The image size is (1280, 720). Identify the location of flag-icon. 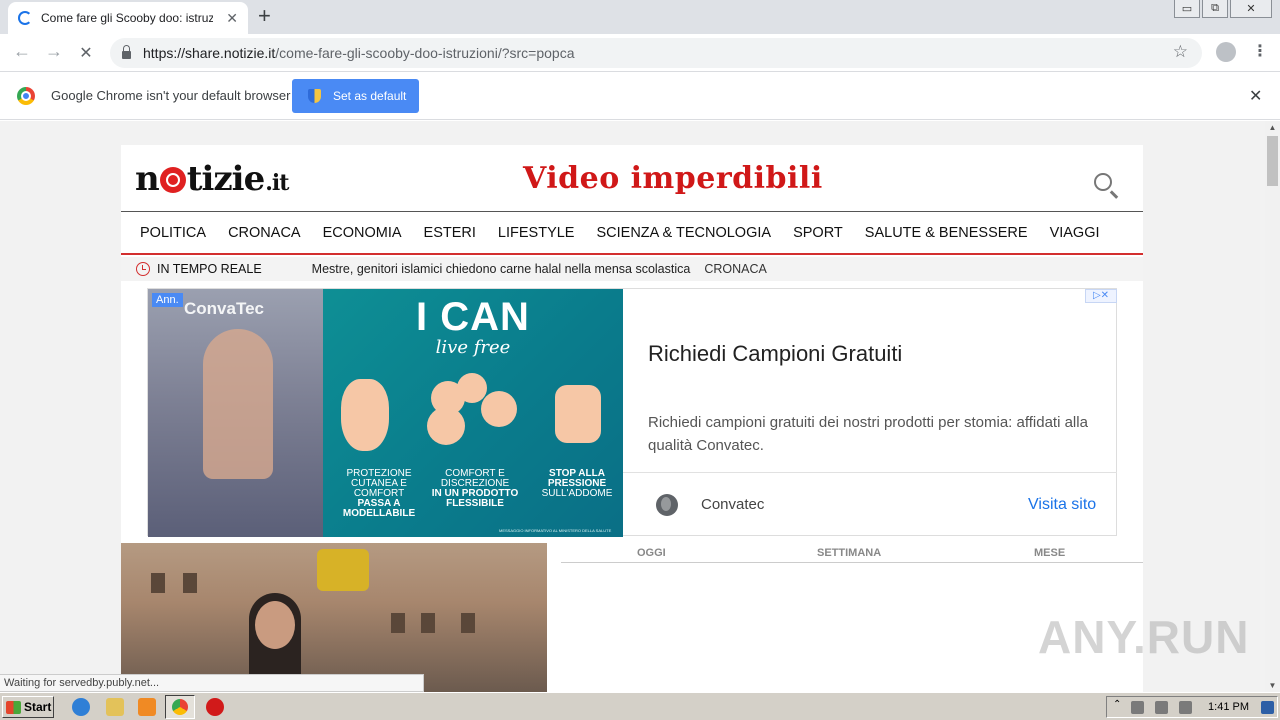
(1185, 707).